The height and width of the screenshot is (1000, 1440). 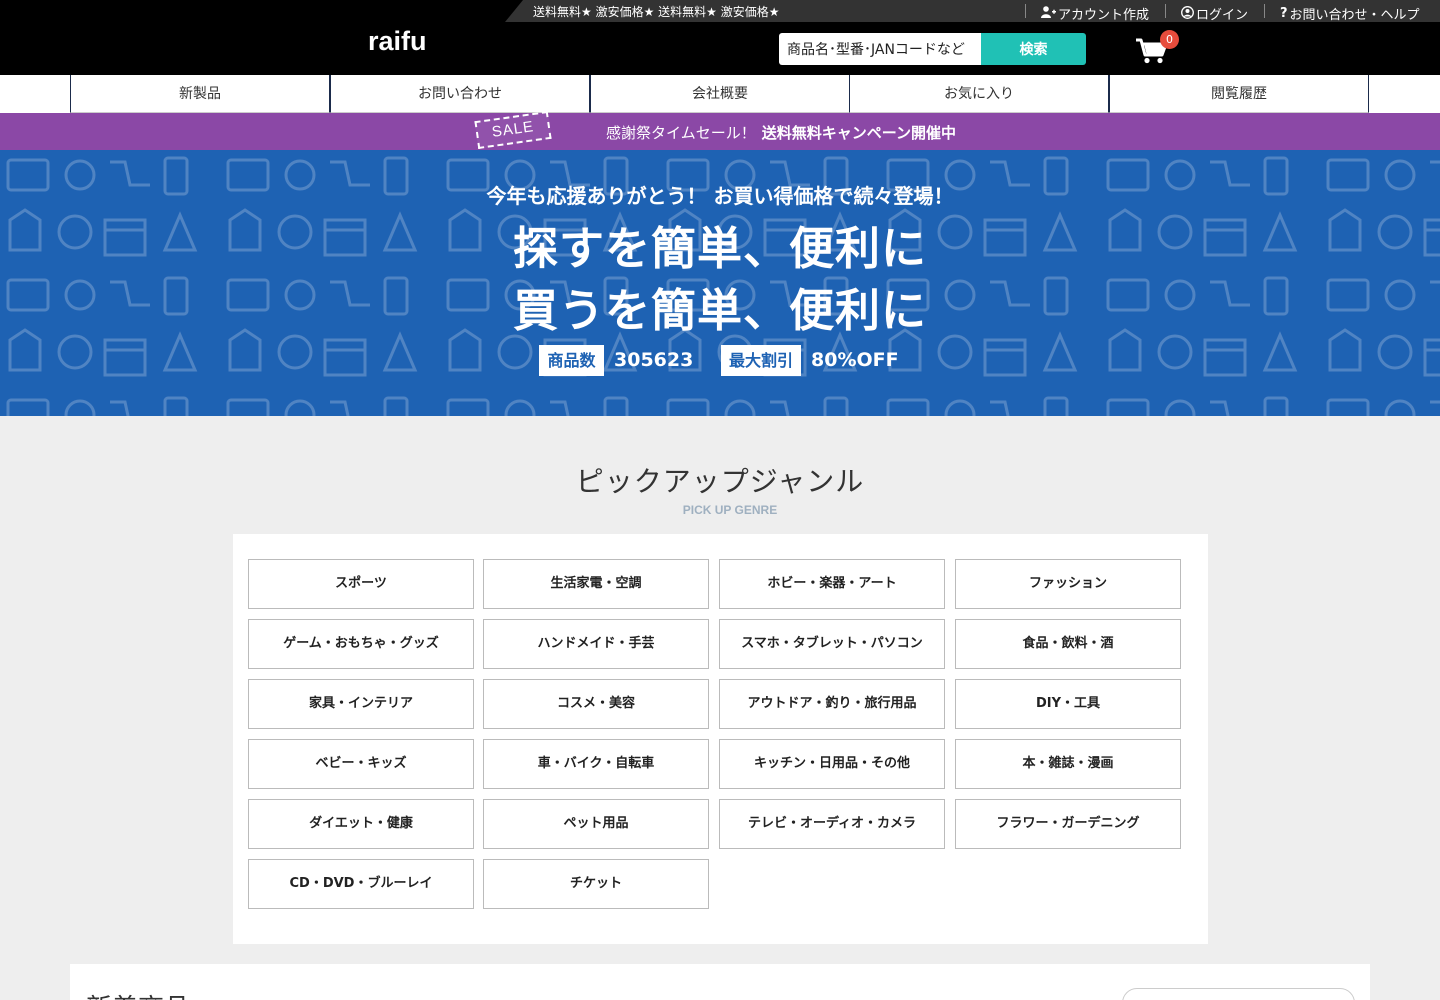 What do you see at coordinates (719, 310) in the screenshot?
I see `hero-headline-2: 買うを簡単、便利に` at bounding box center [719, 310].